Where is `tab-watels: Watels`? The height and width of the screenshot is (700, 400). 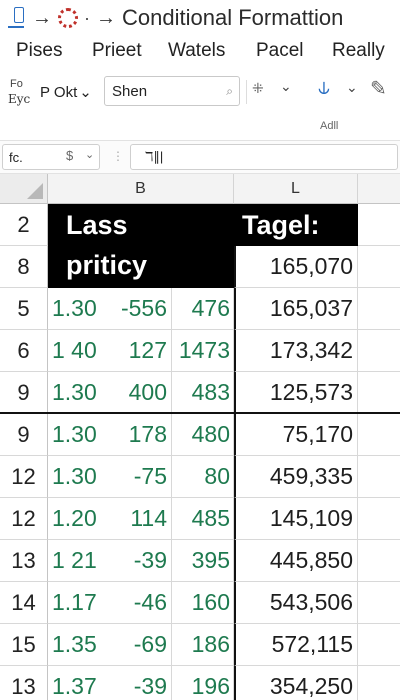 tab-watels: Watels is located at coordinates (196, 51).